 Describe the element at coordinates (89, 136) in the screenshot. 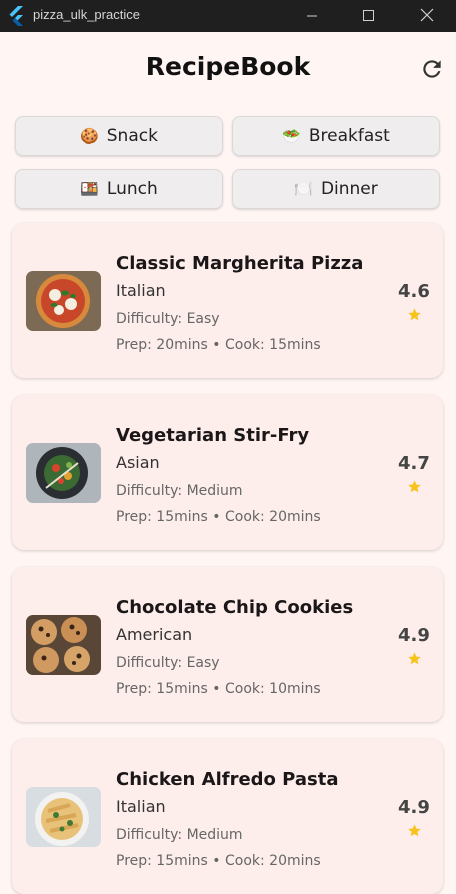

I see `cookie-icon: 🍪` at that location.